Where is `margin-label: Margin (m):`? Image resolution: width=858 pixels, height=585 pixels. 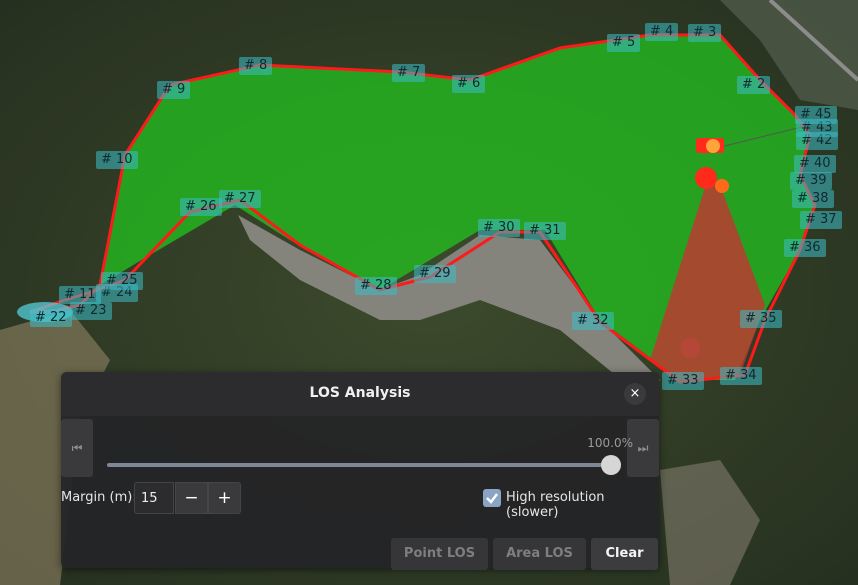 margin-label: Margin (m): is located at coordinates (99, 497).